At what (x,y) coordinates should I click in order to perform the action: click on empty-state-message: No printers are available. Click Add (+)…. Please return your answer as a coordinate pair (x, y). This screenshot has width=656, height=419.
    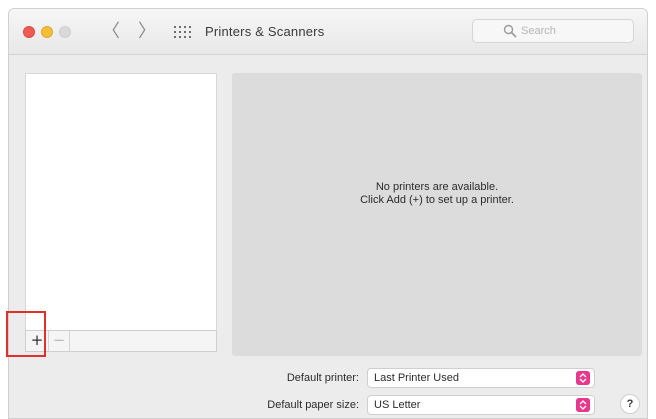
    Looking at the image, I should click on (437, 194).